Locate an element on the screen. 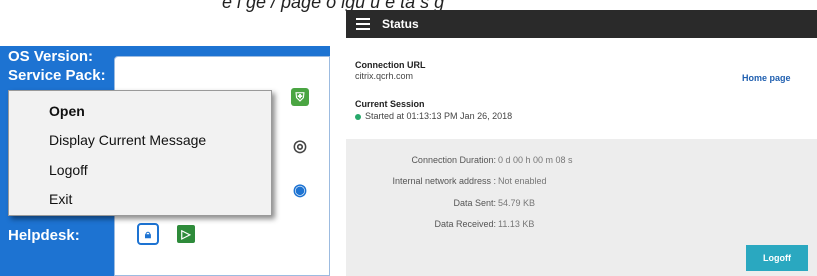  os-version-label: OS Version: is located at coordinates (51, 56).